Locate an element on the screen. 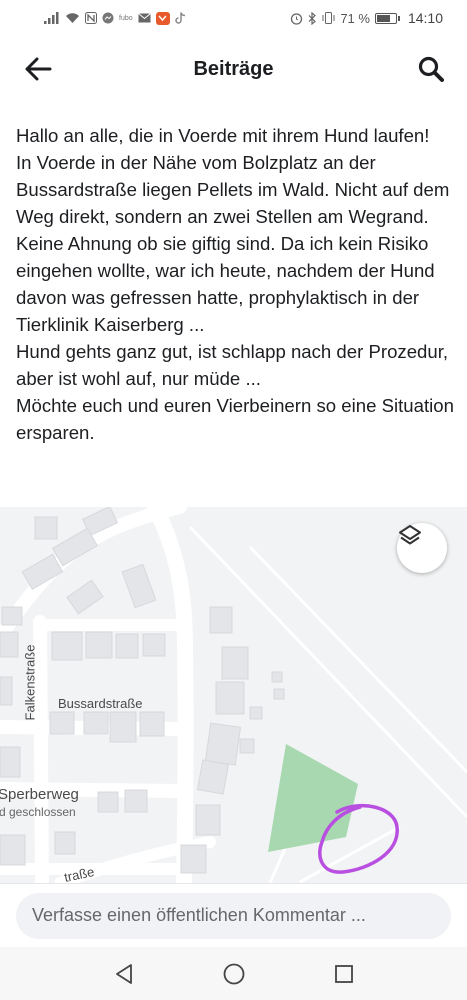 The width and height of the screenshot is (467, 1000). nfc-icon is located at coordinates (91, 18).